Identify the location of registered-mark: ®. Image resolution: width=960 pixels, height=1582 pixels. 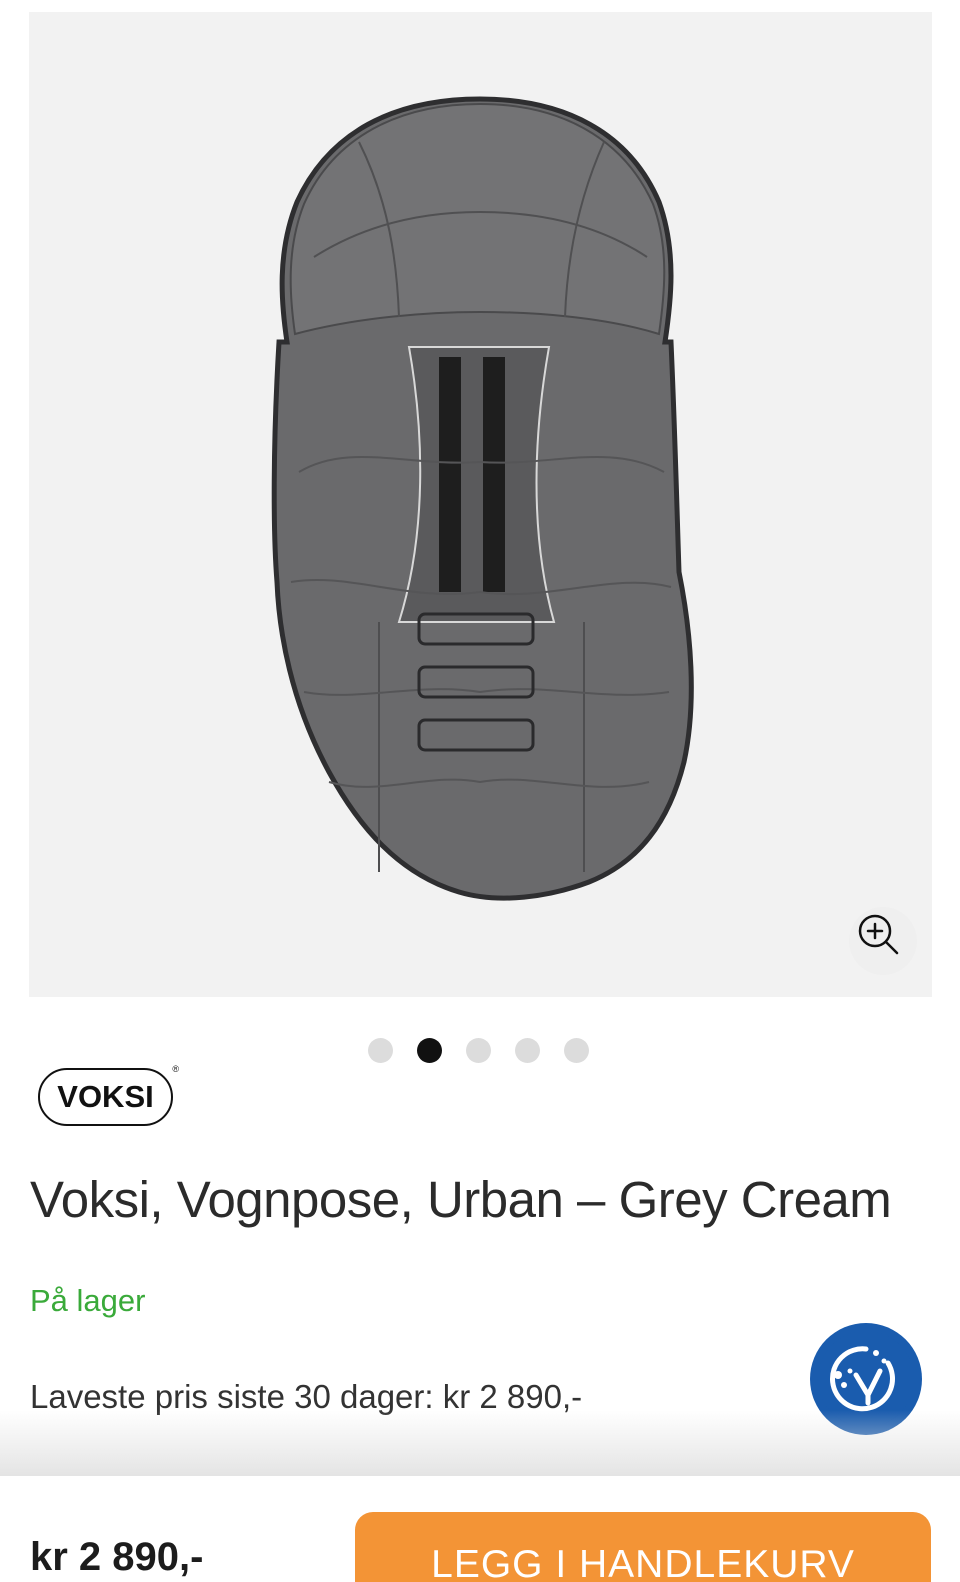
(175, 1069).